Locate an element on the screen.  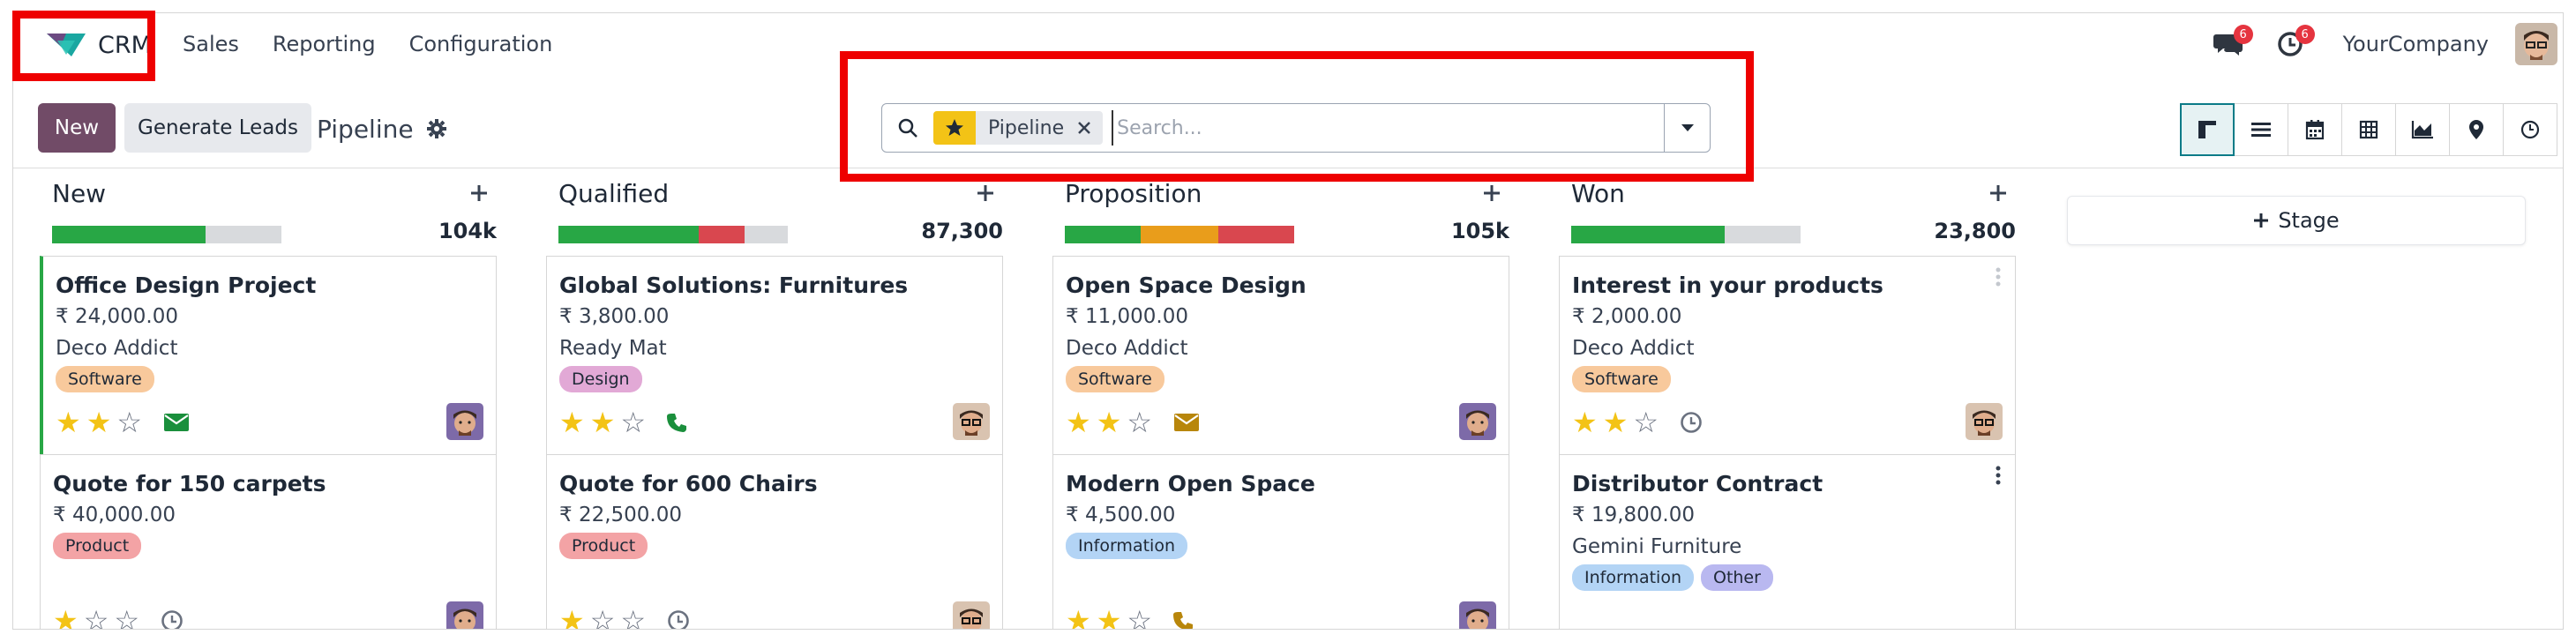
search-button is located at coordinates (908, 128).